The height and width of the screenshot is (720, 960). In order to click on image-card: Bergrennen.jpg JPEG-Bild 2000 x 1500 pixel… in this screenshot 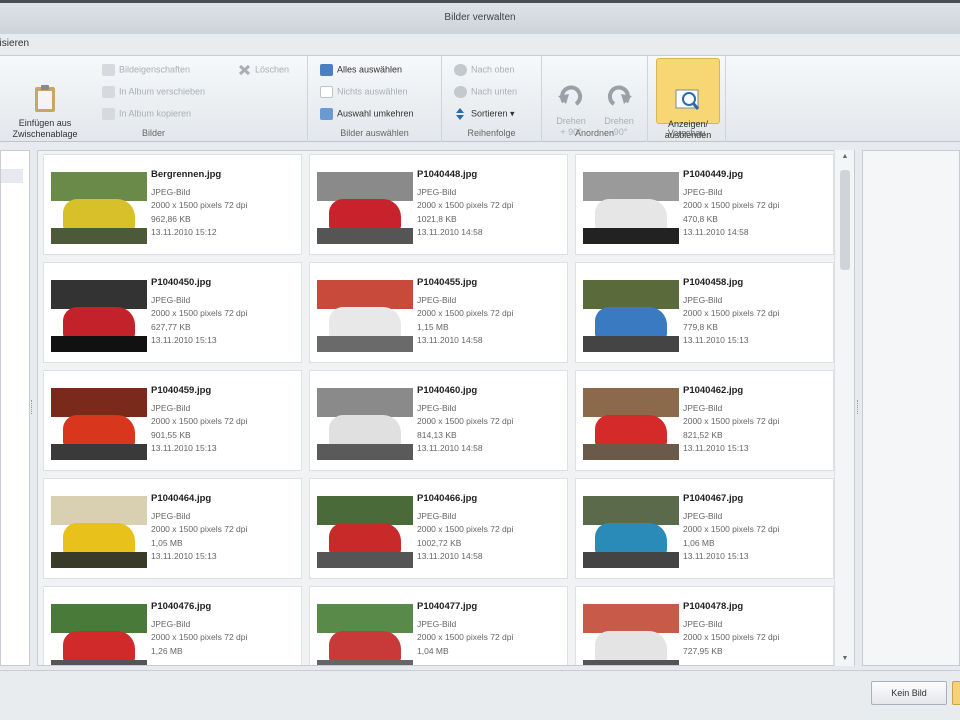, I will do `click(172, 204)`.